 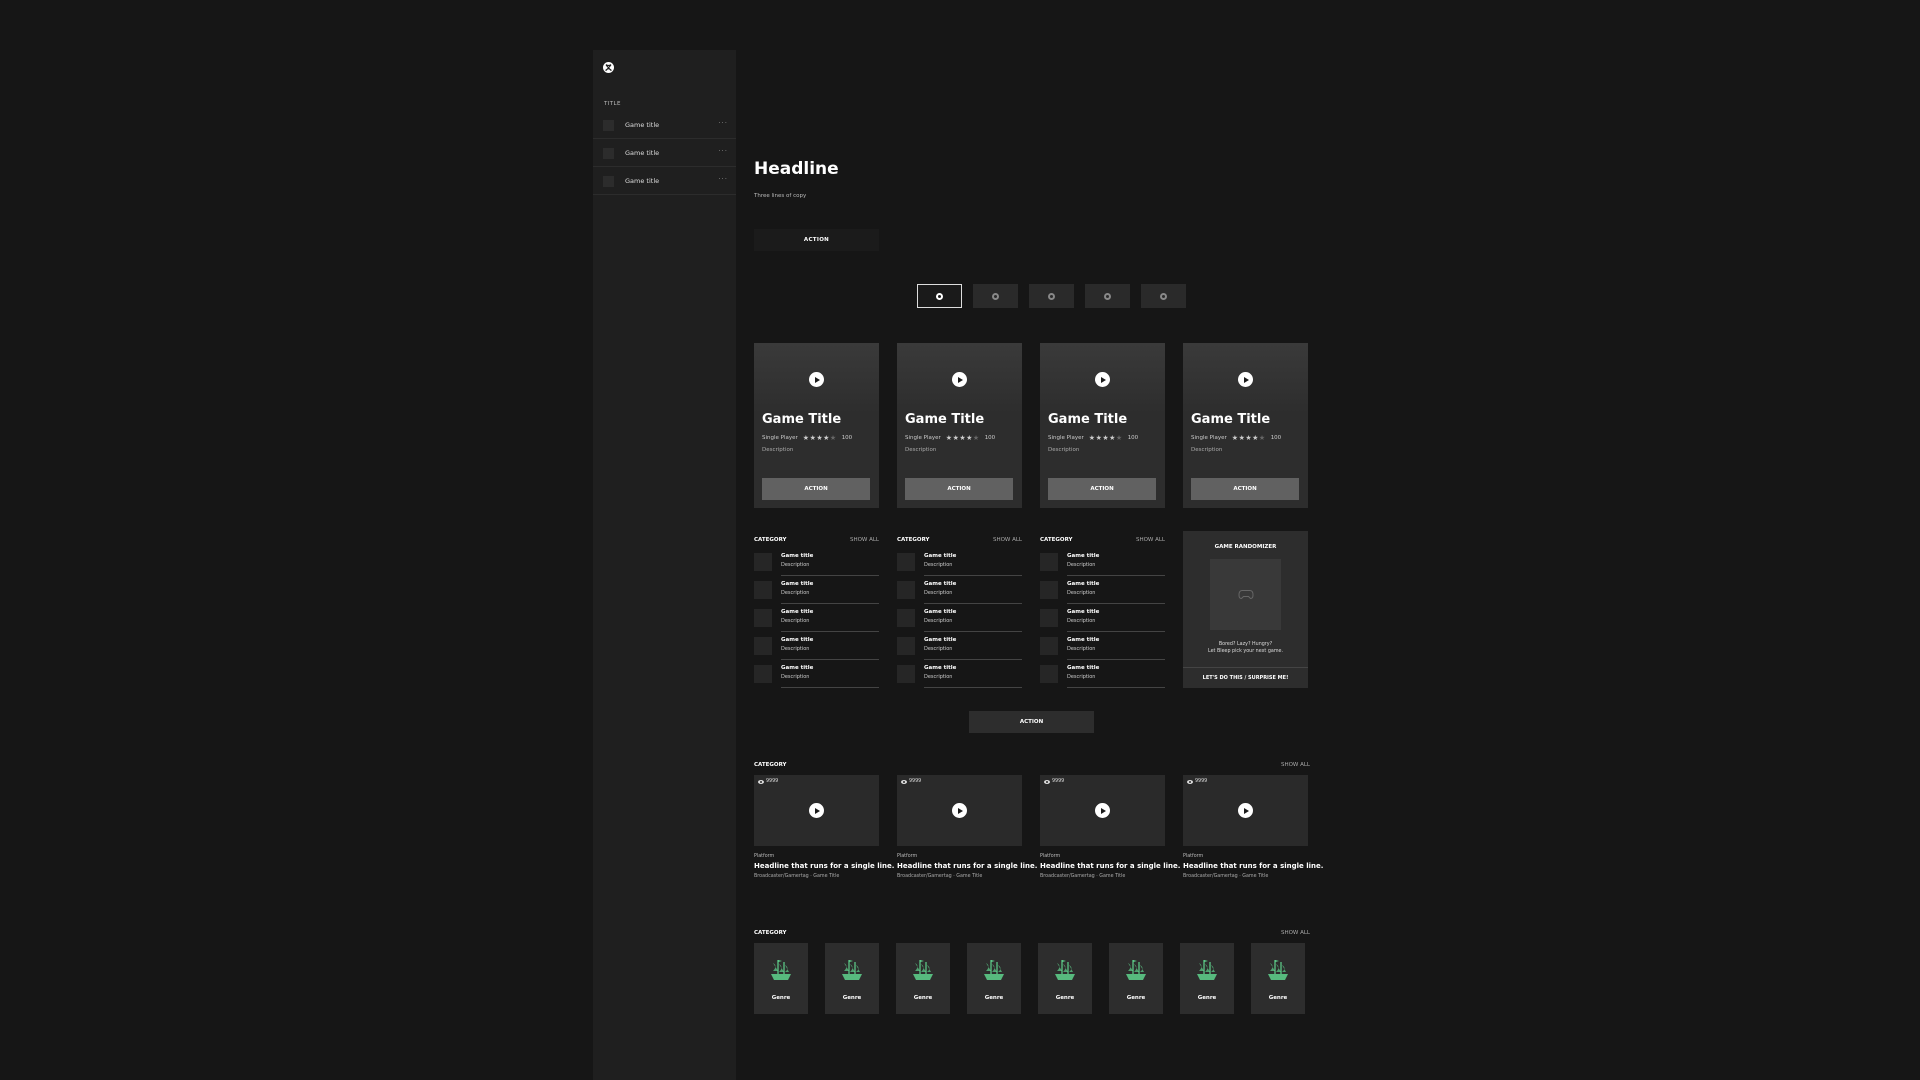 I want to click on controller-icon, so click(x=1245, y=595).